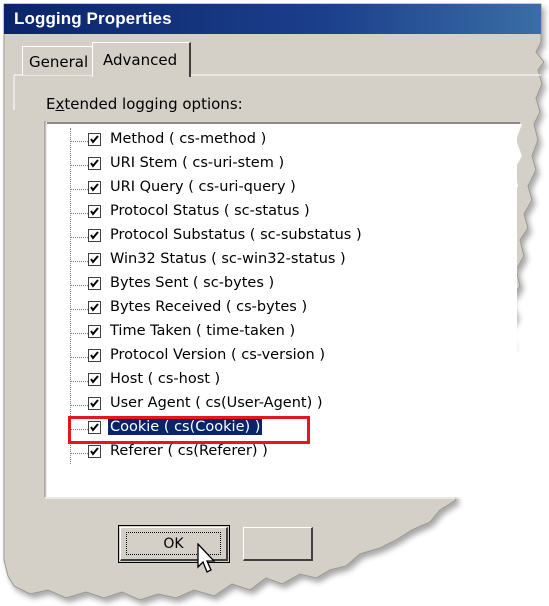 The width and height of the screenshot is (549, 606). I want to click on mouse-pointer-icon, so click(206, 558).